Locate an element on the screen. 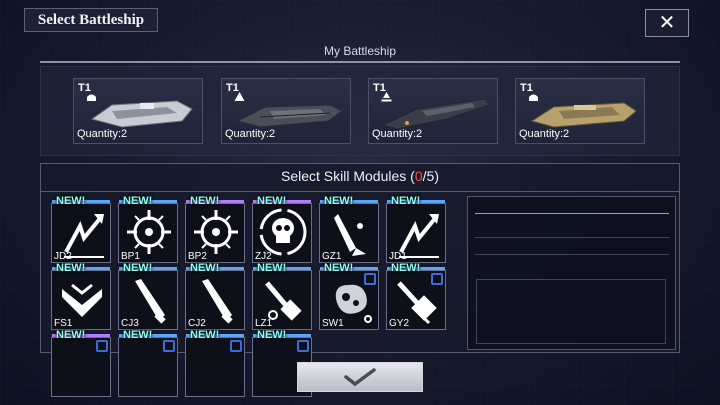 The height and width of the screenshot is (405, 720). module-code: JD1 is located at coordinates (398, 256).